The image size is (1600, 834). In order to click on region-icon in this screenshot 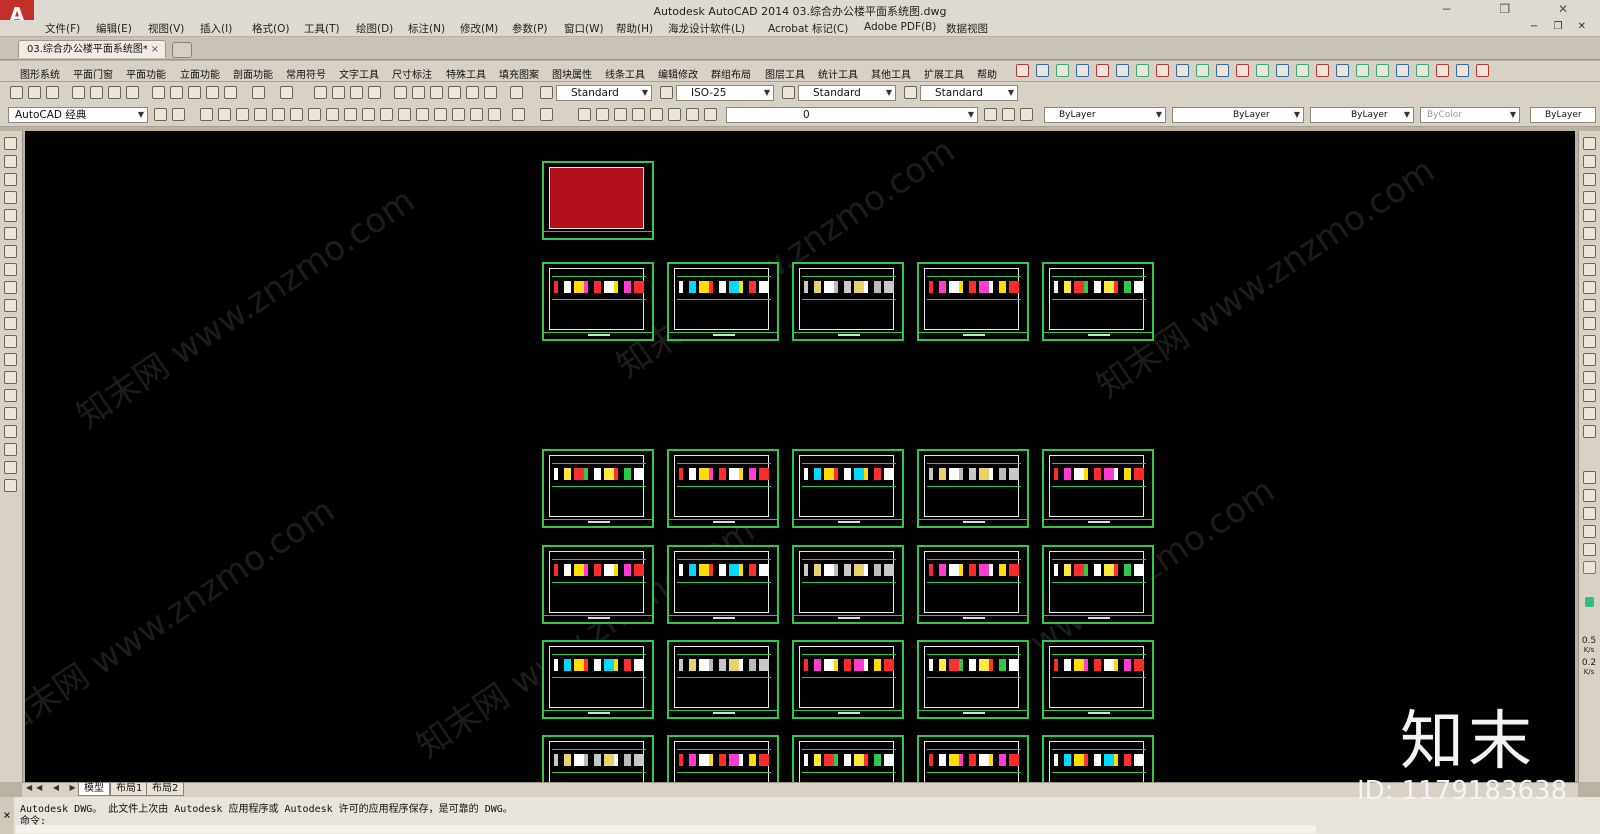, I will do `click(10, 431)`.